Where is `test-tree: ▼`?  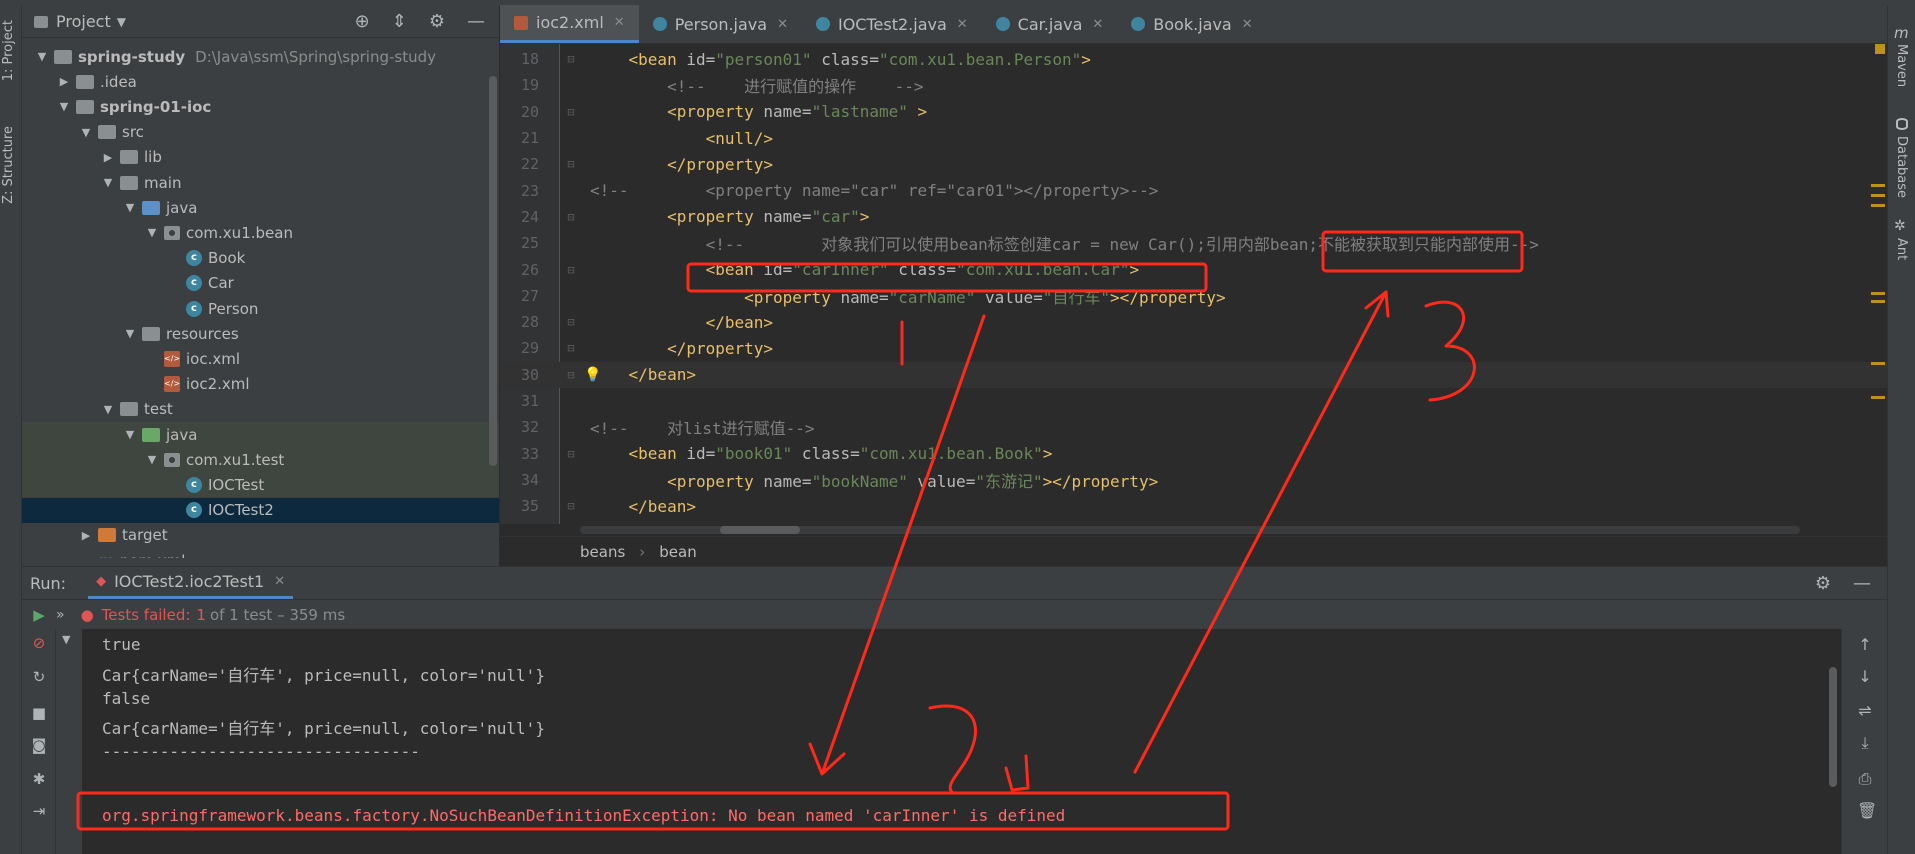
test-tree: ▼ is located at coordinates (69, 741).